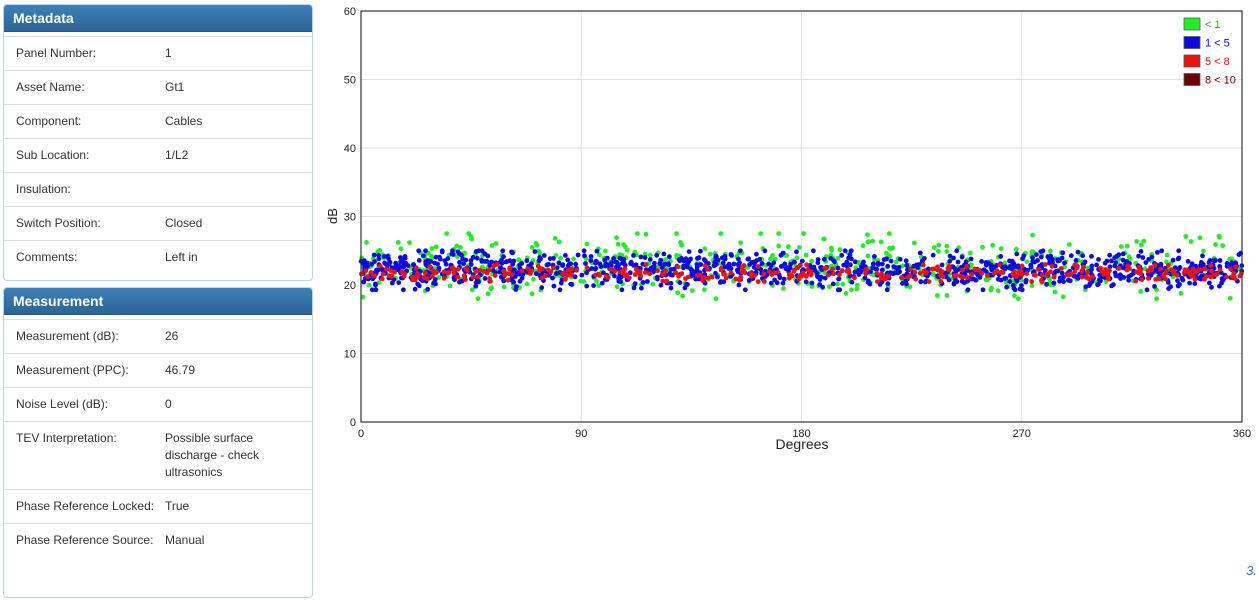 The width and height of the screenshot is (1259, 600). I want to click on x-tick-label: 270, so click(1022, 434).